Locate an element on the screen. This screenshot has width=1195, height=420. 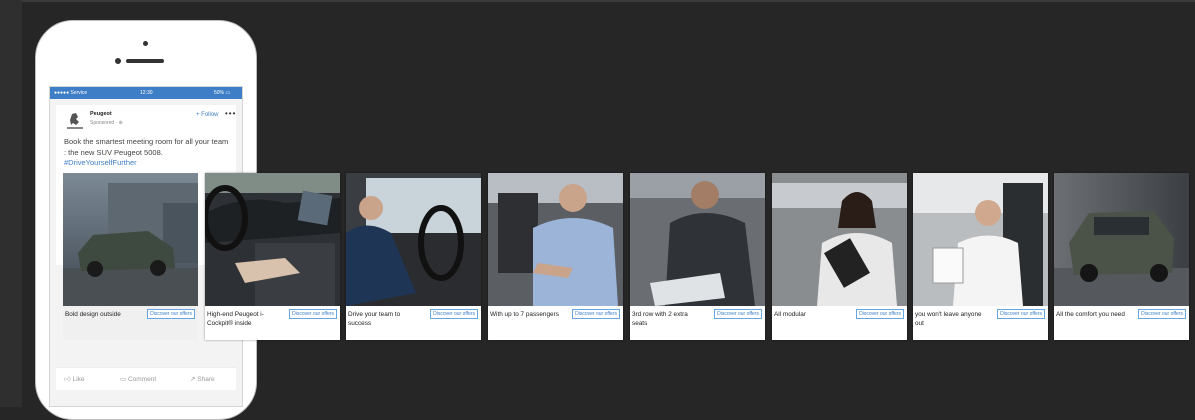
post-actions-bar: 👍︎ Like ▭ Comment ↗ Share is located at coordinates (146, 378).